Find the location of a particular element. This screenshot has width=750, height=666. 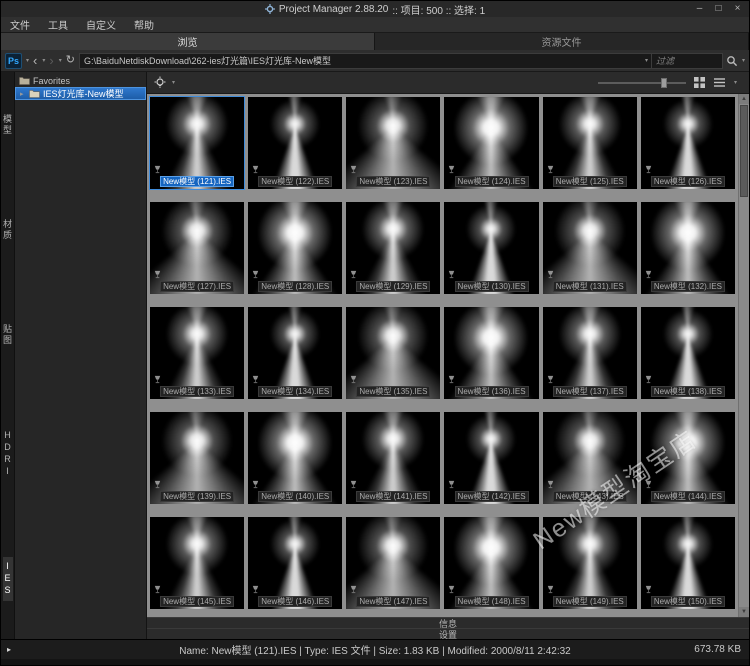

ies-thumbnail: New模型 (138).IES is located at coordinates (687, 353).